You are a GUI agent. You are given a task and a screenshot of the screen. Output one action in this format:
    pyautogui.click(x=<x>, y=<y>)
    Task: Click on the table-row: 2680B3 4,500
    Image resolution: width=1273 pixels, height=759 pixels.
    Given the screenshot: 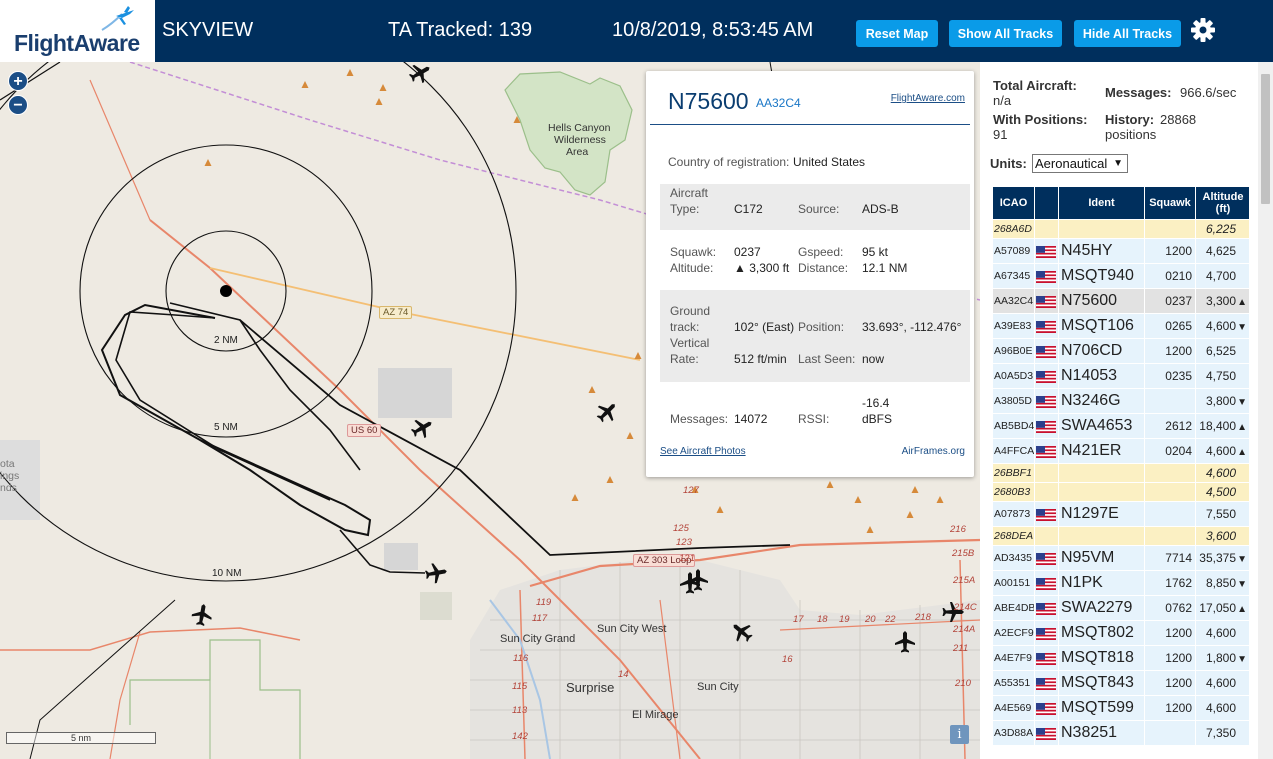 What is the action you would take?
    pyautogui.click(x=1121, y=492)
    